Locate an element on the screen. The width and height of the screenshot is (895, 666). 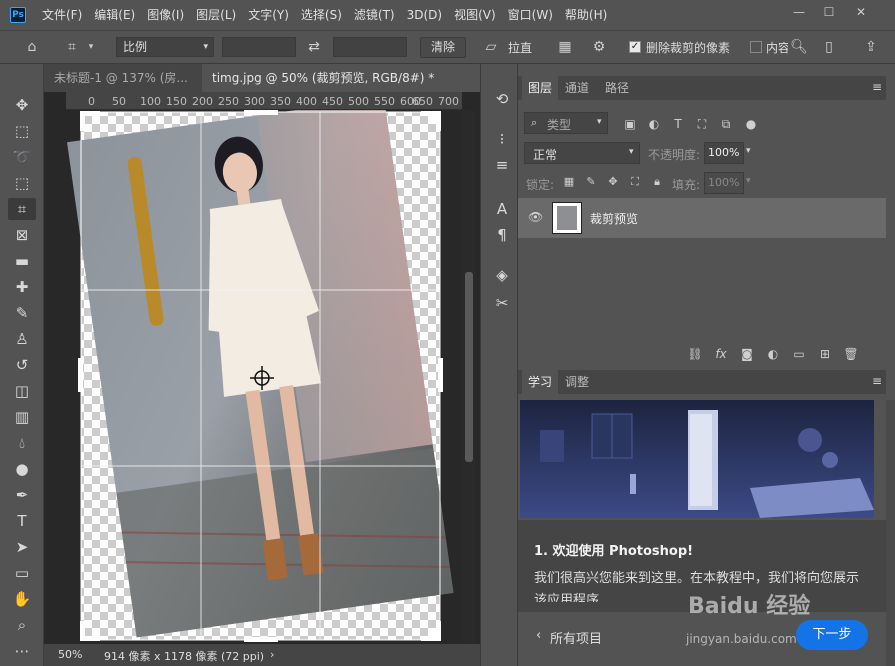
eye-icon: 👁︎ is located at coordinates (535, 217).